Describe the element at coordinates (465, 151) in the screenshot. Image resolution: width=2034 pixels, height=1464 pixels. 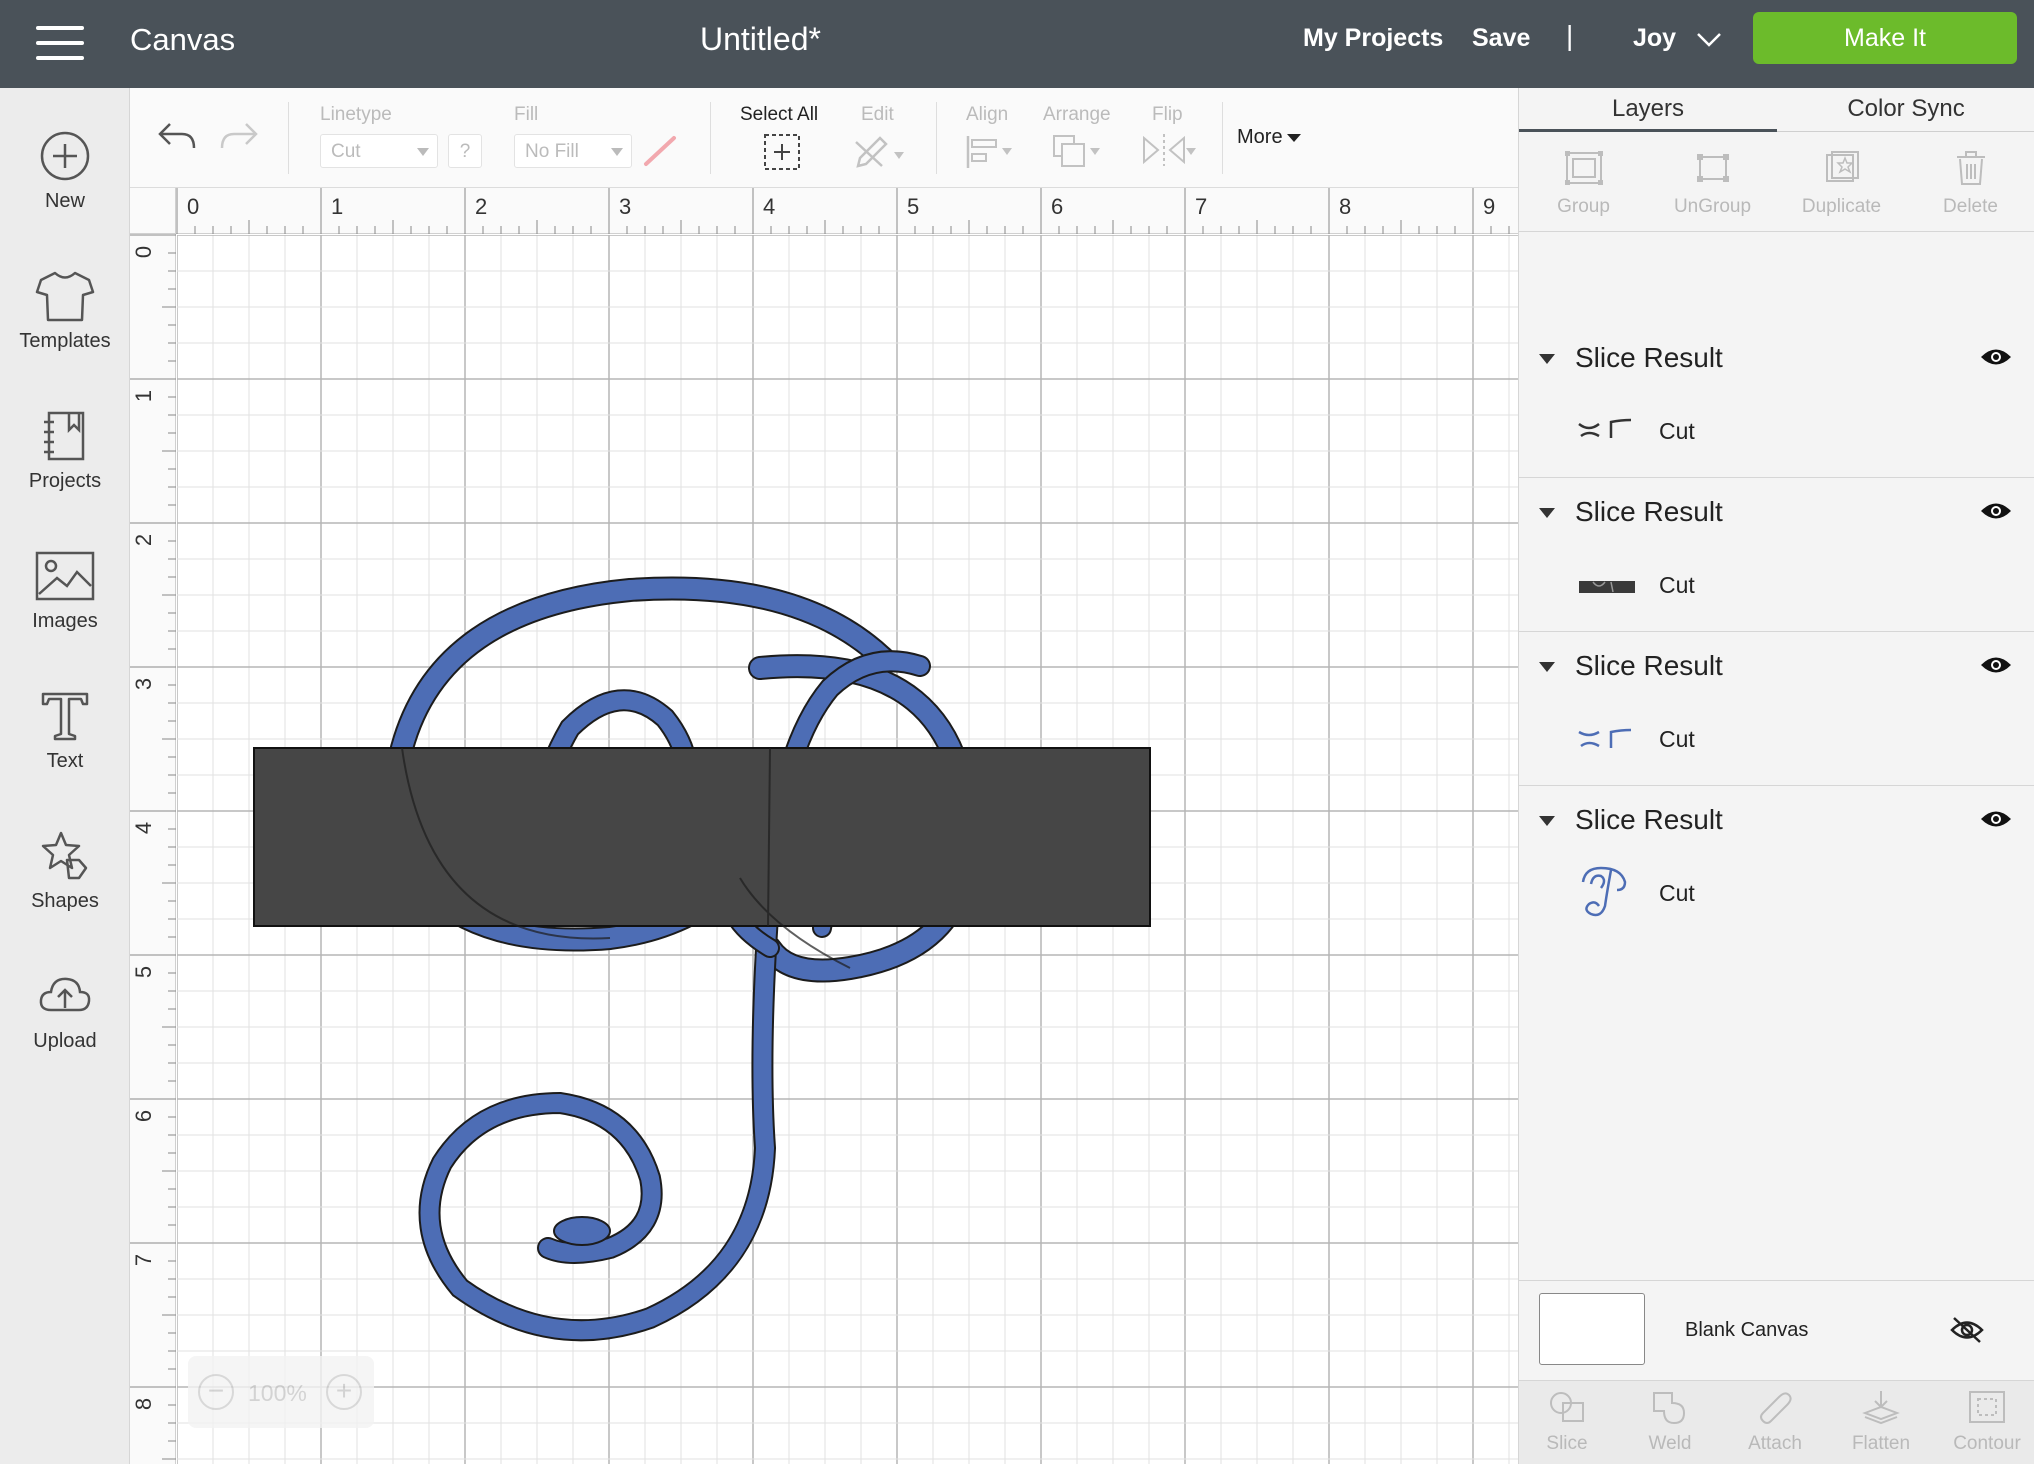
I see `linetype-help-button: ?` at that location.